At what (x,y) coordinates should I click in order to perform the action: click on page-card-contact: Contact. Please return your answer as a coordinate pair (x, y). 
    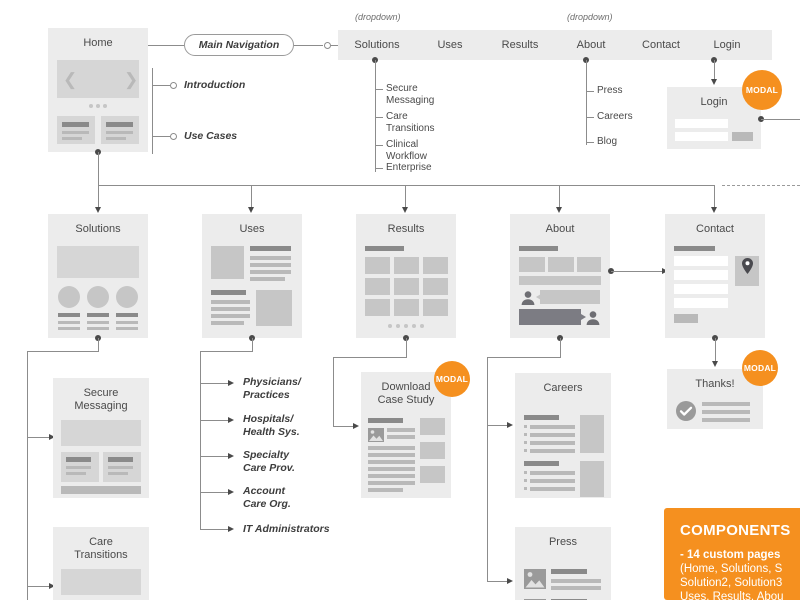
    Looking at the image, I should click on (715, 276).